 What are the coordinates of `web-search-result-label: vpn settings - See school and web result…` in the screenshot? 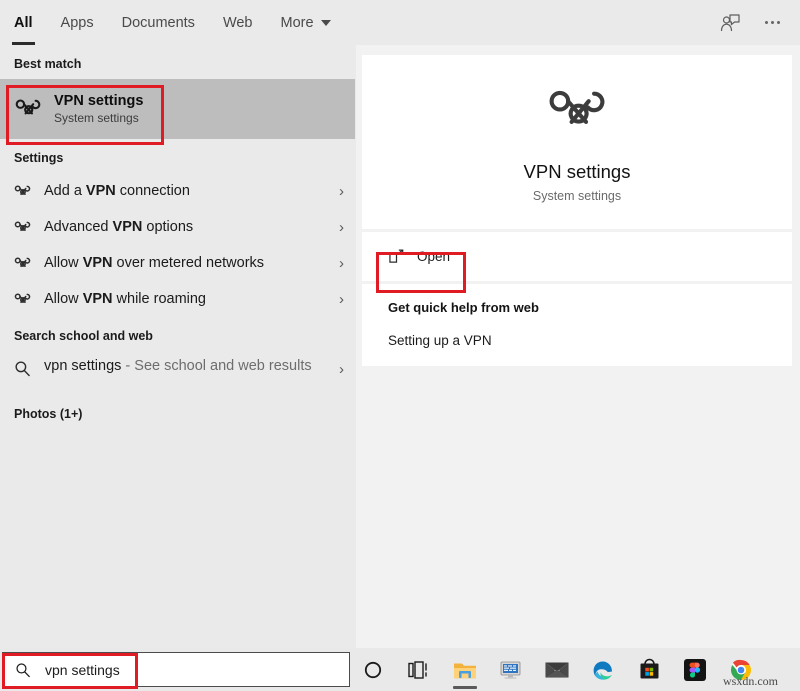 It's located at (178, 366).